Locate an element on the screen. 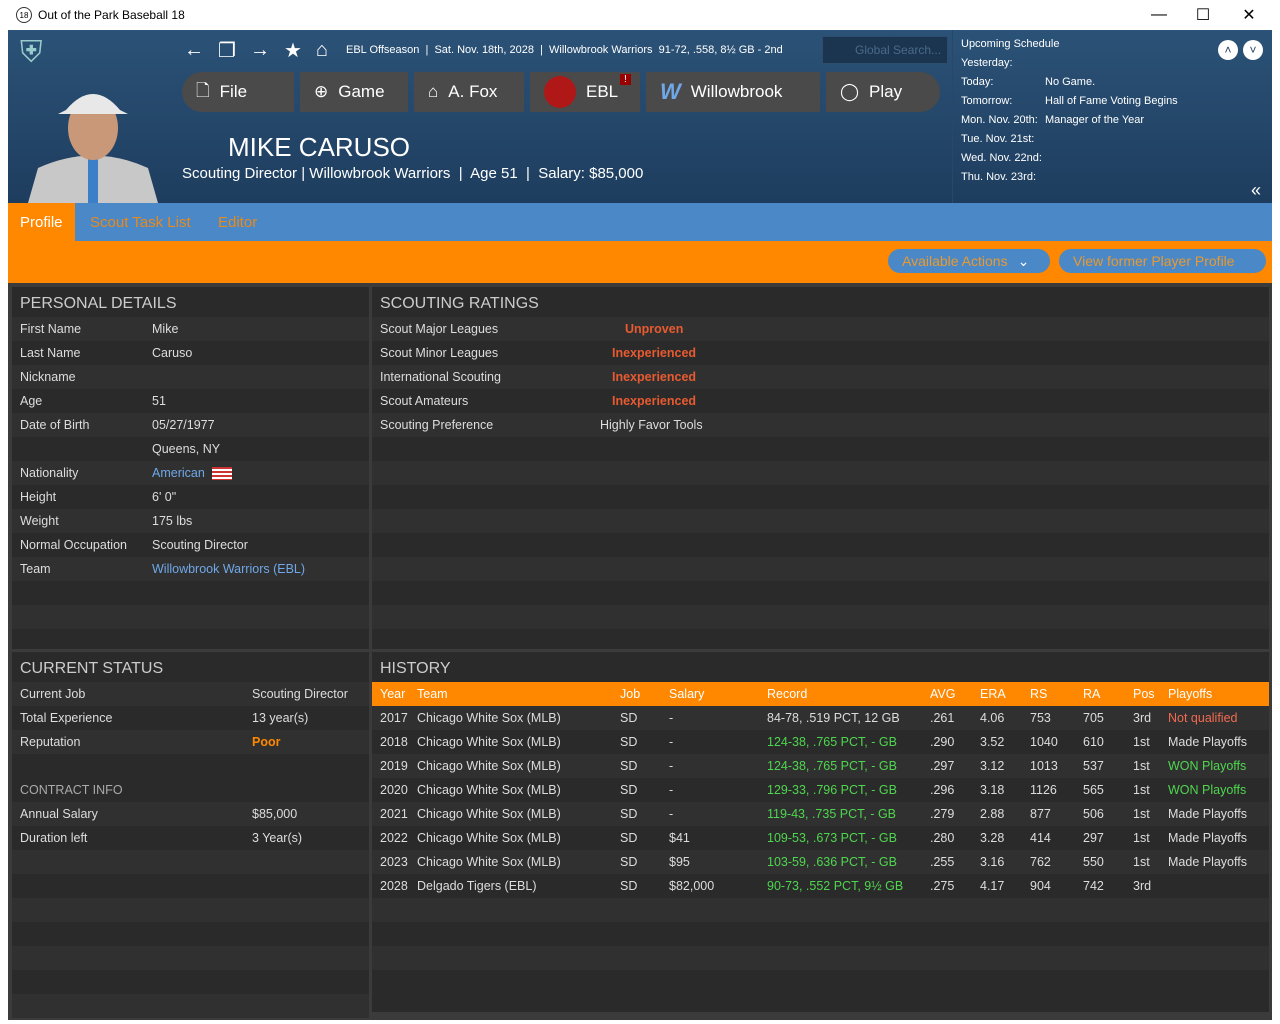 This screenshot has height=1024, width=1280. history-cell-era: 4.17 is located at coordinates (992, 886).